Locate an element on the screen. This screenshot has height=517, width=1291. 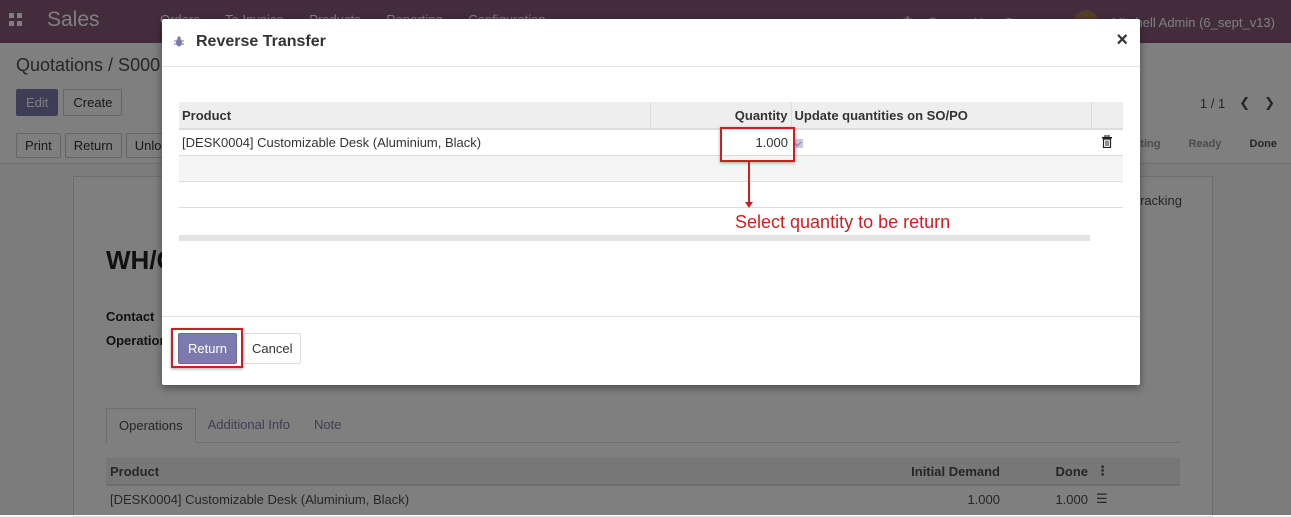
trash-icon is located at coordinates (1107, 141).